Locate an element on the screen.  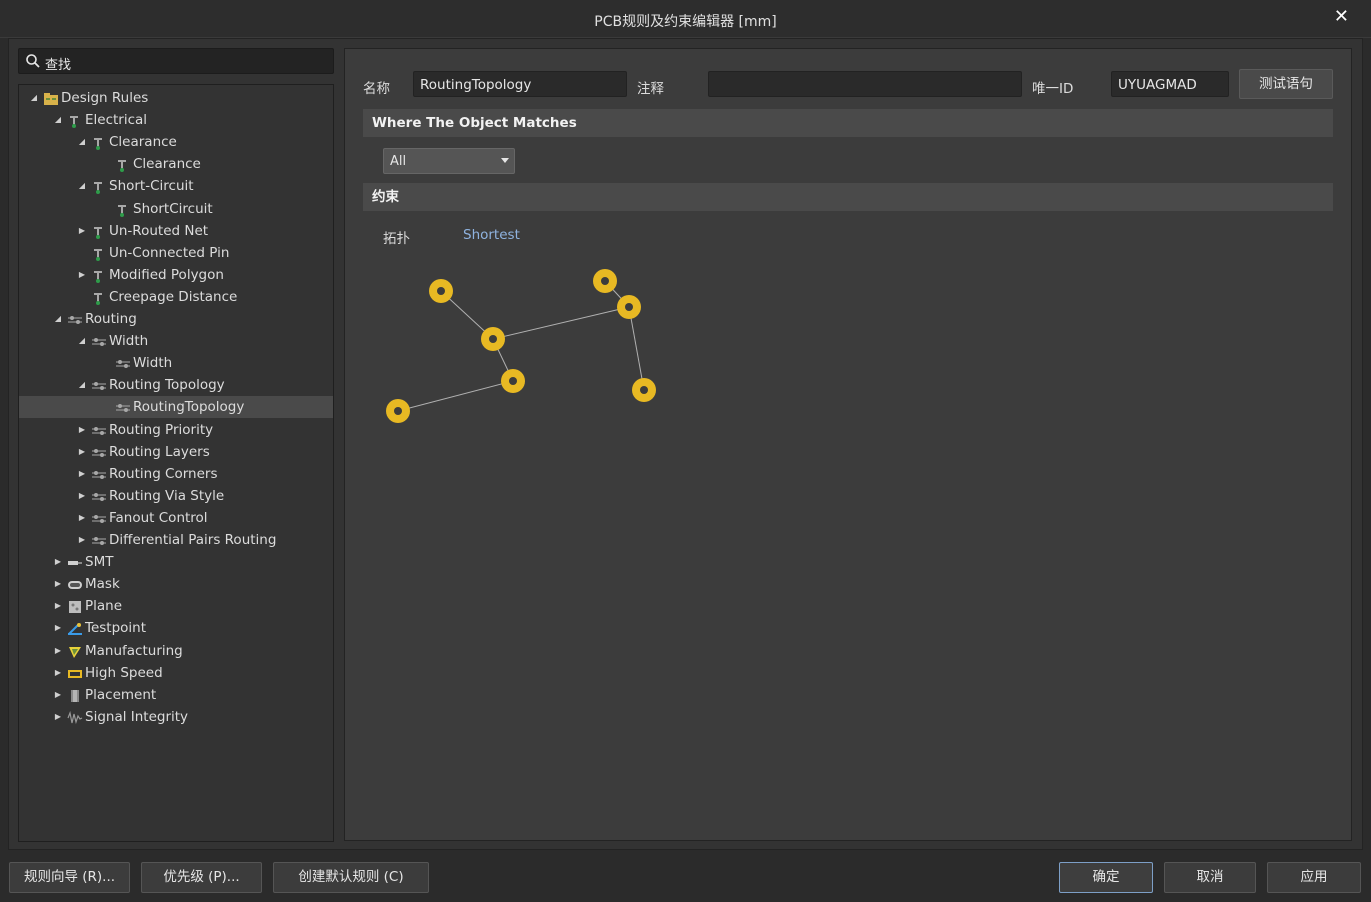
tree-item: ▶ Modified Polygon is located at coordinates (176, 275).